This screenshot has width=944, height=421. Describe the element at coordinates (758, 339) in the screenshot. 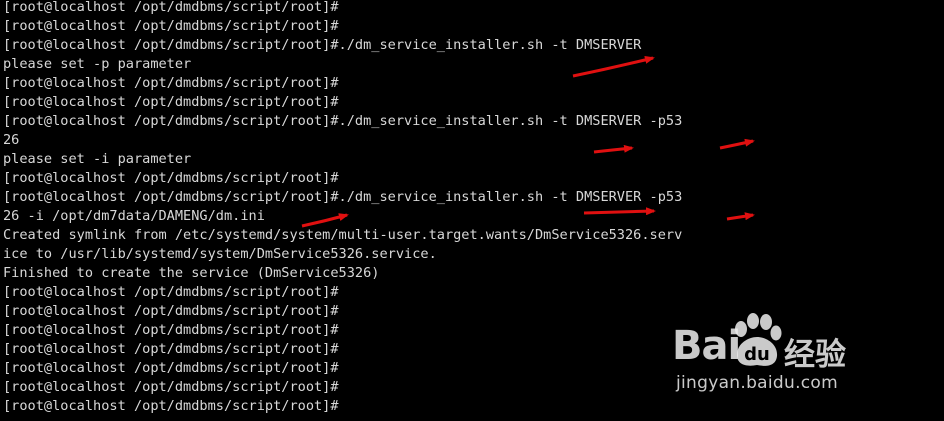

I see `paw-icon: du` at that location.